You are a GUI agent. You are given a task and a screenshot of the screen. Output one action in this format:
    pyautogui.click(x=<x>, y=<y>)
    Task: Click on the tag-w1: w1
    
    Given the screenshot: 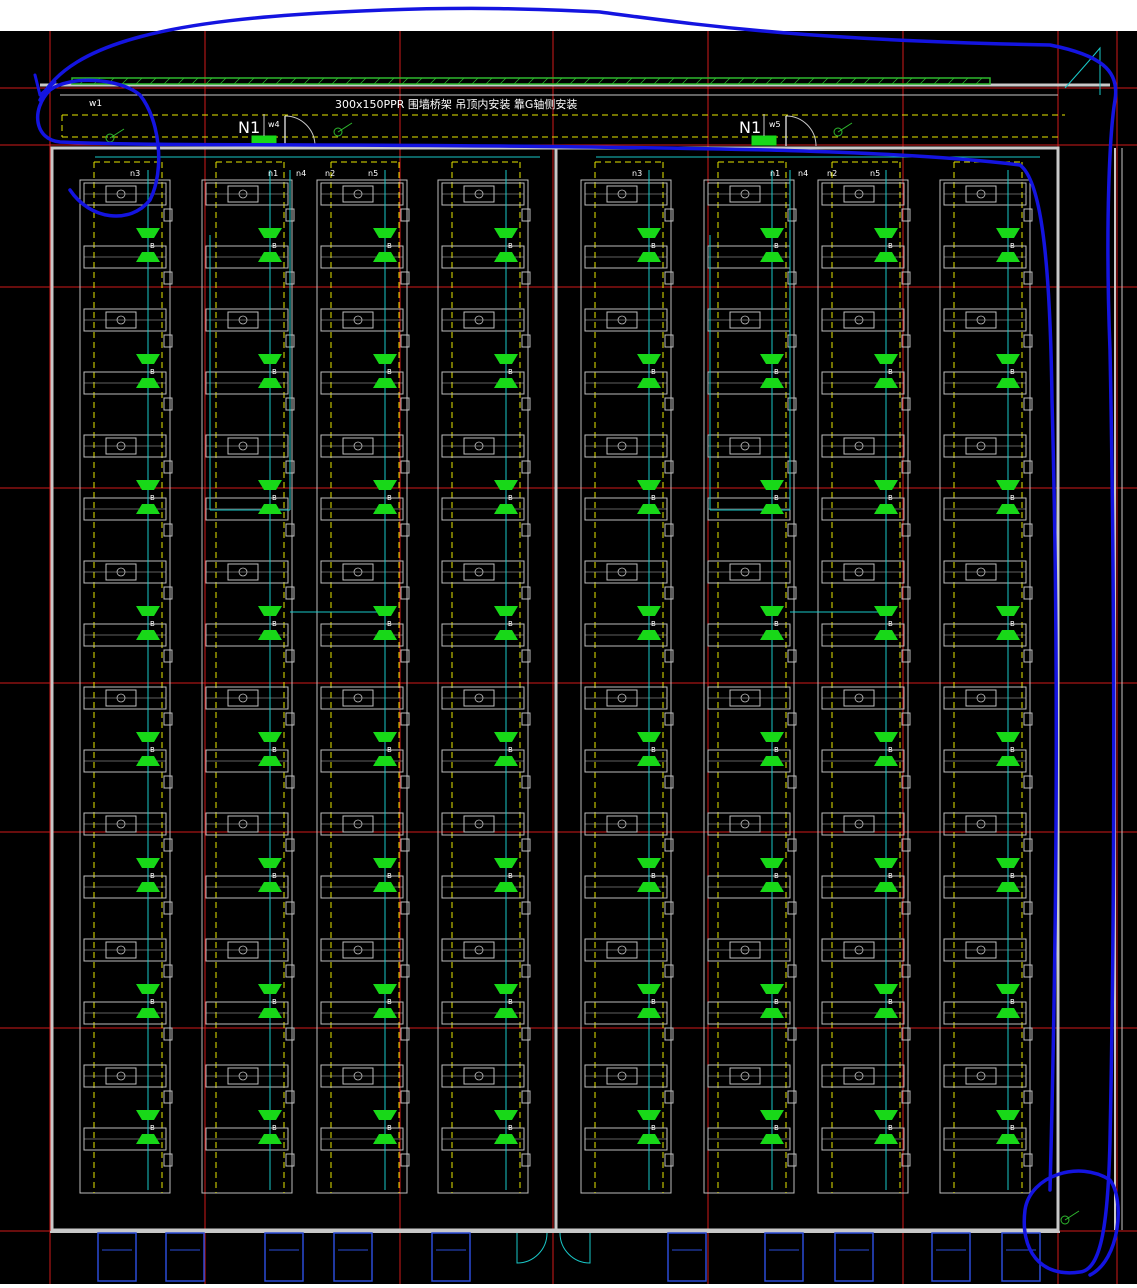 What is the action you would take?
    pyautogui.click(x=95, y=104)
    